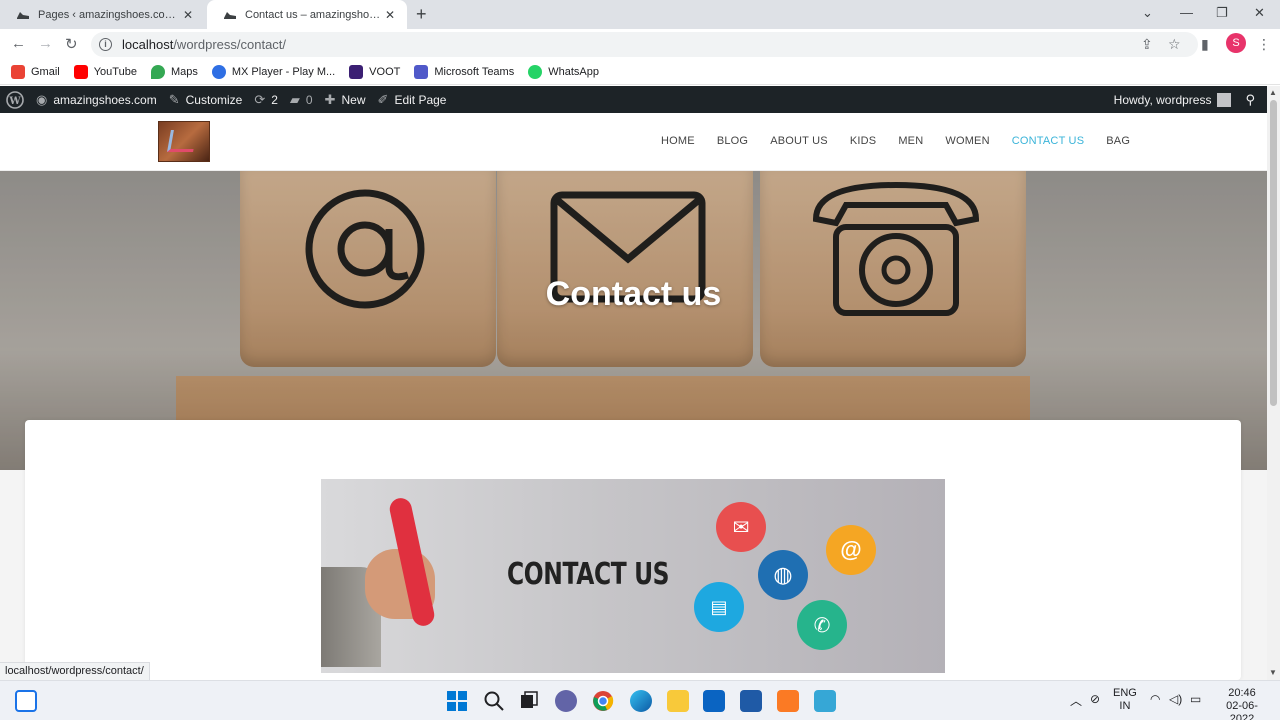 The height and width of the screenshot is (720, 1280). I want to click on page-scrollbar: ▲ ▼, so click(1273, 383).